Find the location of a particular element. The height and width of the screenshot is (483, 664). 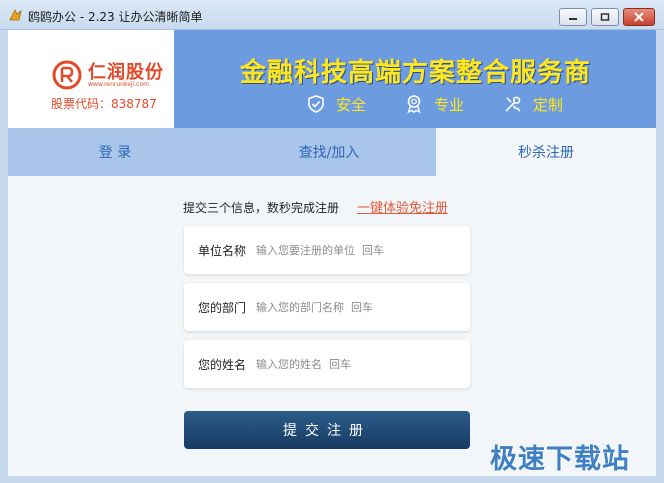

department-input is located at coordinates (356, 307).